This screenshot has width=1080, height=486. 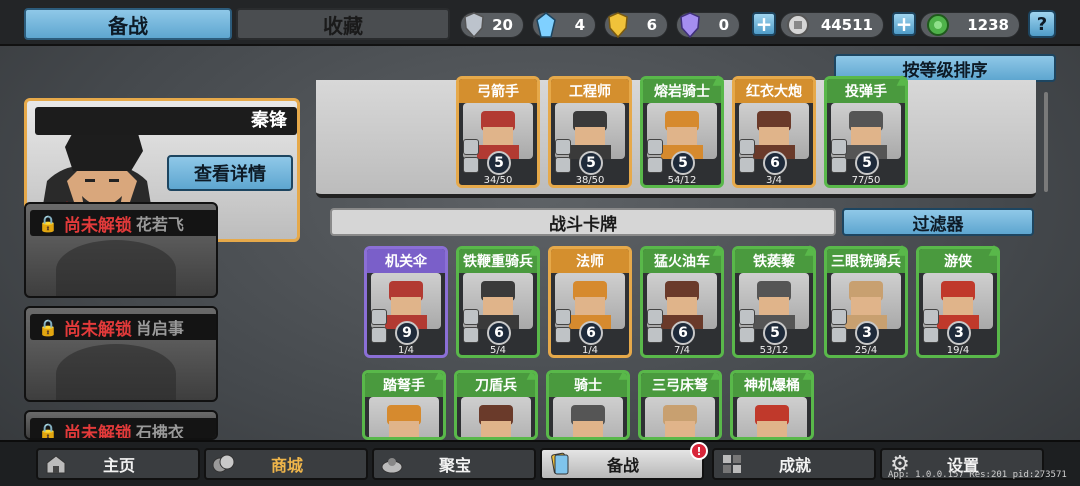 I want to click on card-count: 54/12, so click(x=682, y=180).